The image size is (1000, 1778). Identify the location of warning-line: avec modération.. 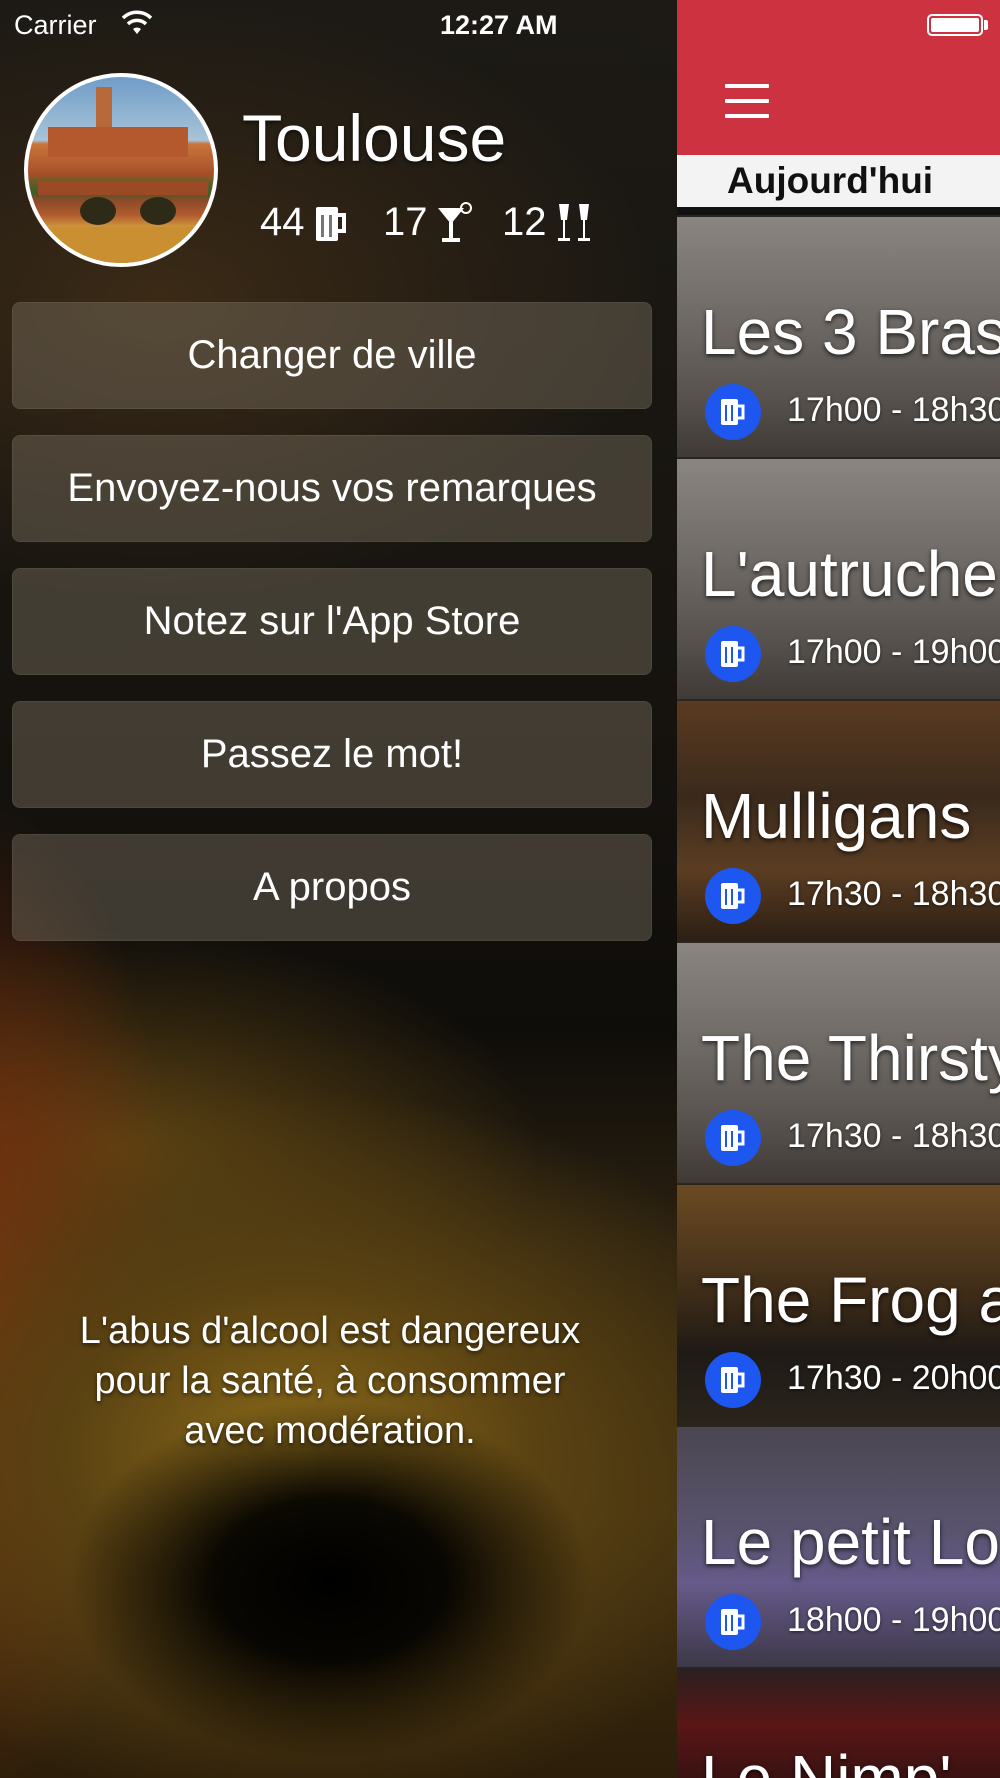
(330, 1431).